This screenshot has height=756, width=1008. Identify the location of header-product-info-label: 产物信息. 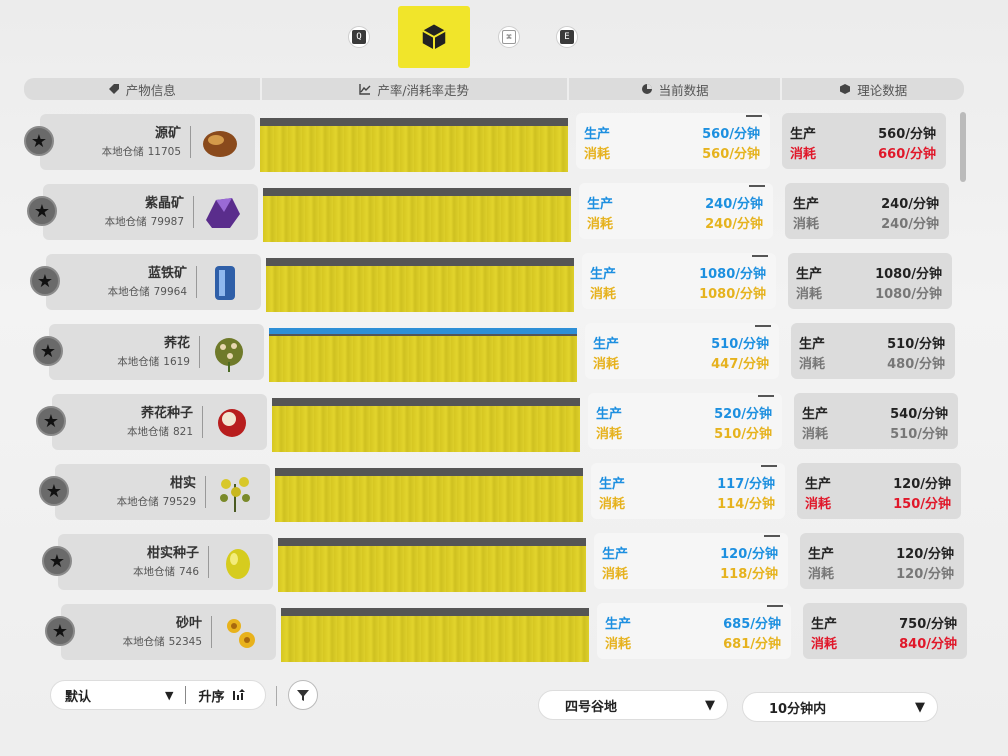
(150, 90).